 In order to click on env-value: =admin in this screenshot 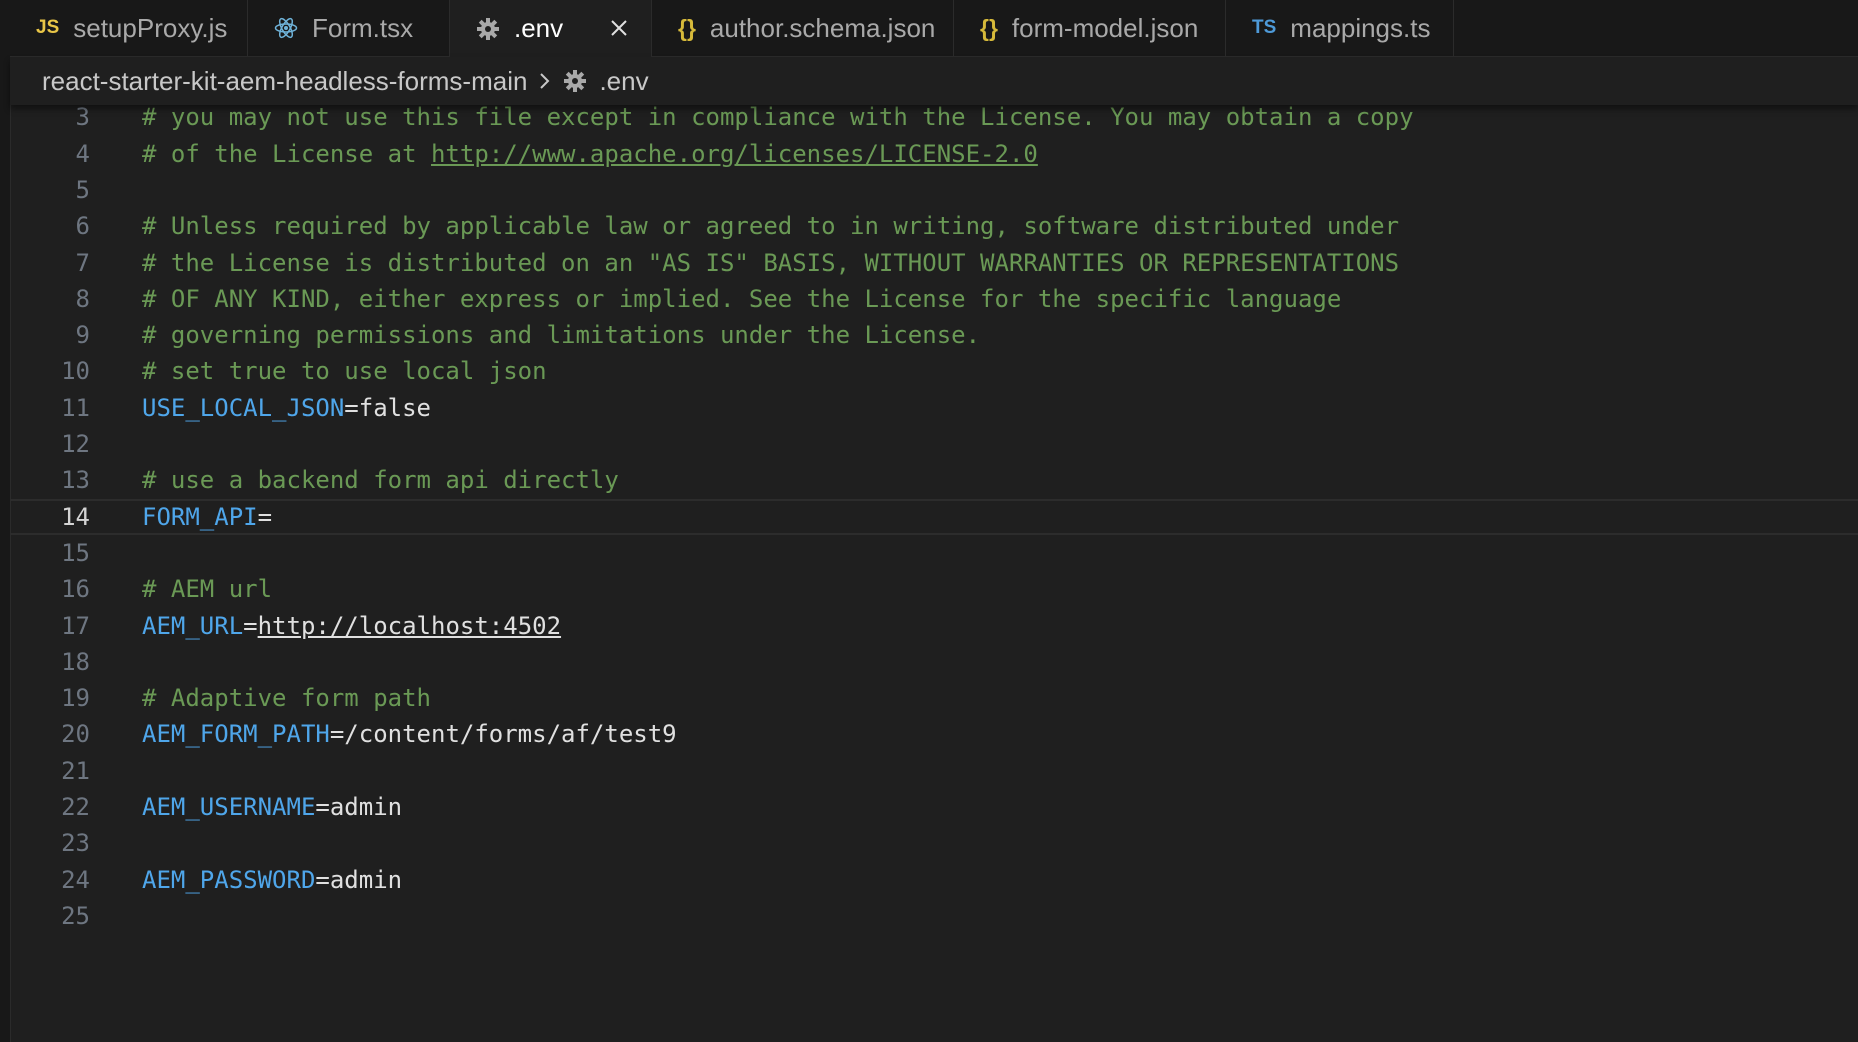, I will do `click(359, 807)`.